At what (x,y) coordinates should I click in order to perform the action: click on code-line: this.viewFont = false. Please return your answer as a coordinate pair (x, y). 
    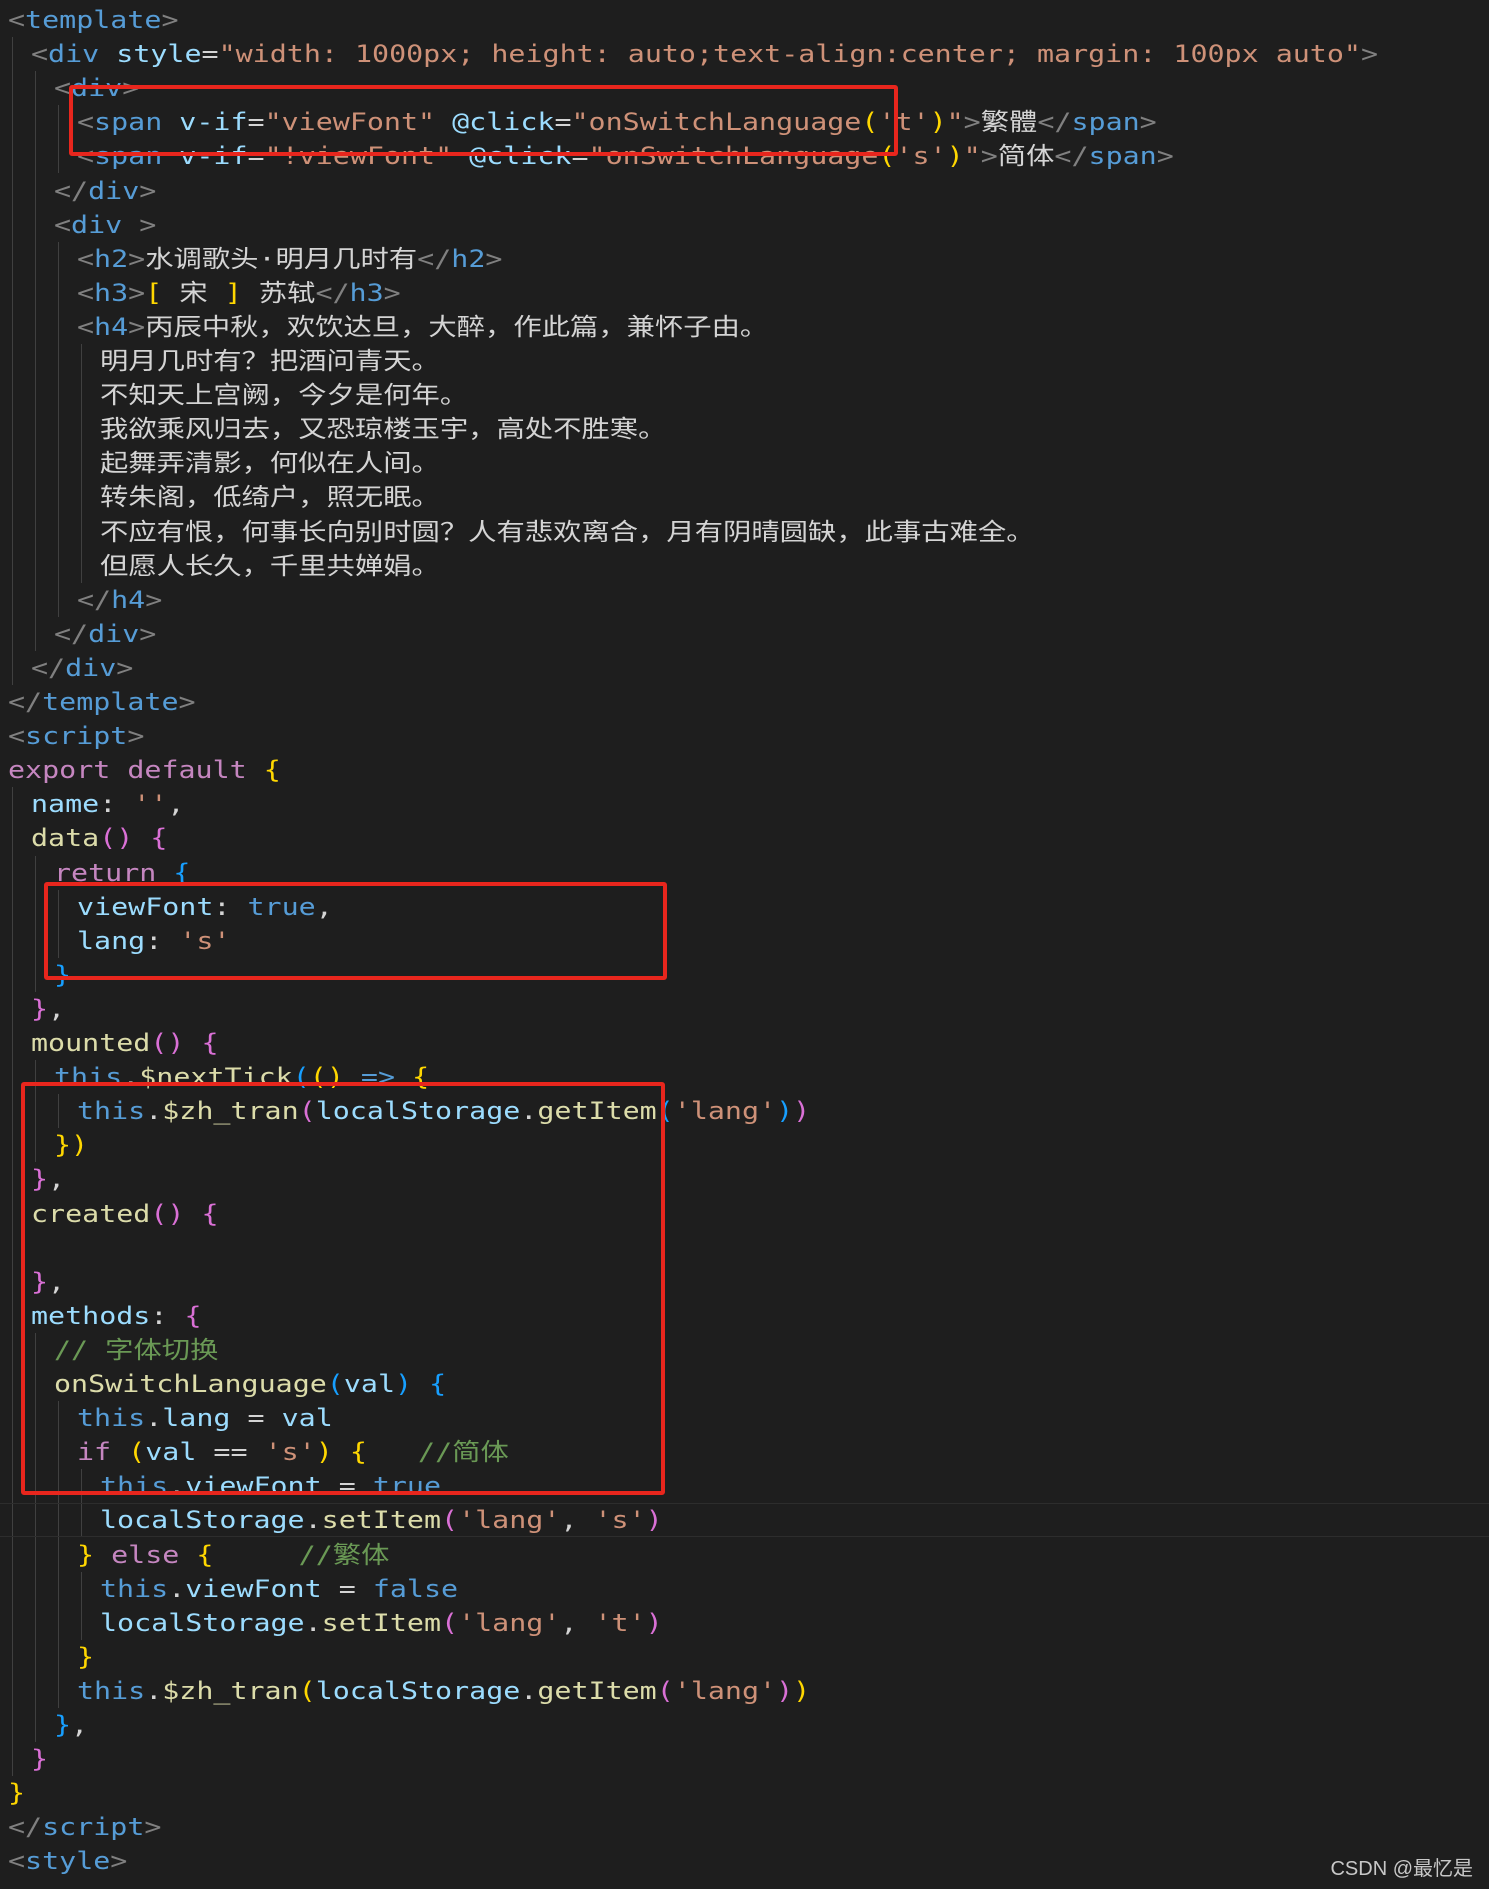
    Looking at the image, I should click on (279, 1589).